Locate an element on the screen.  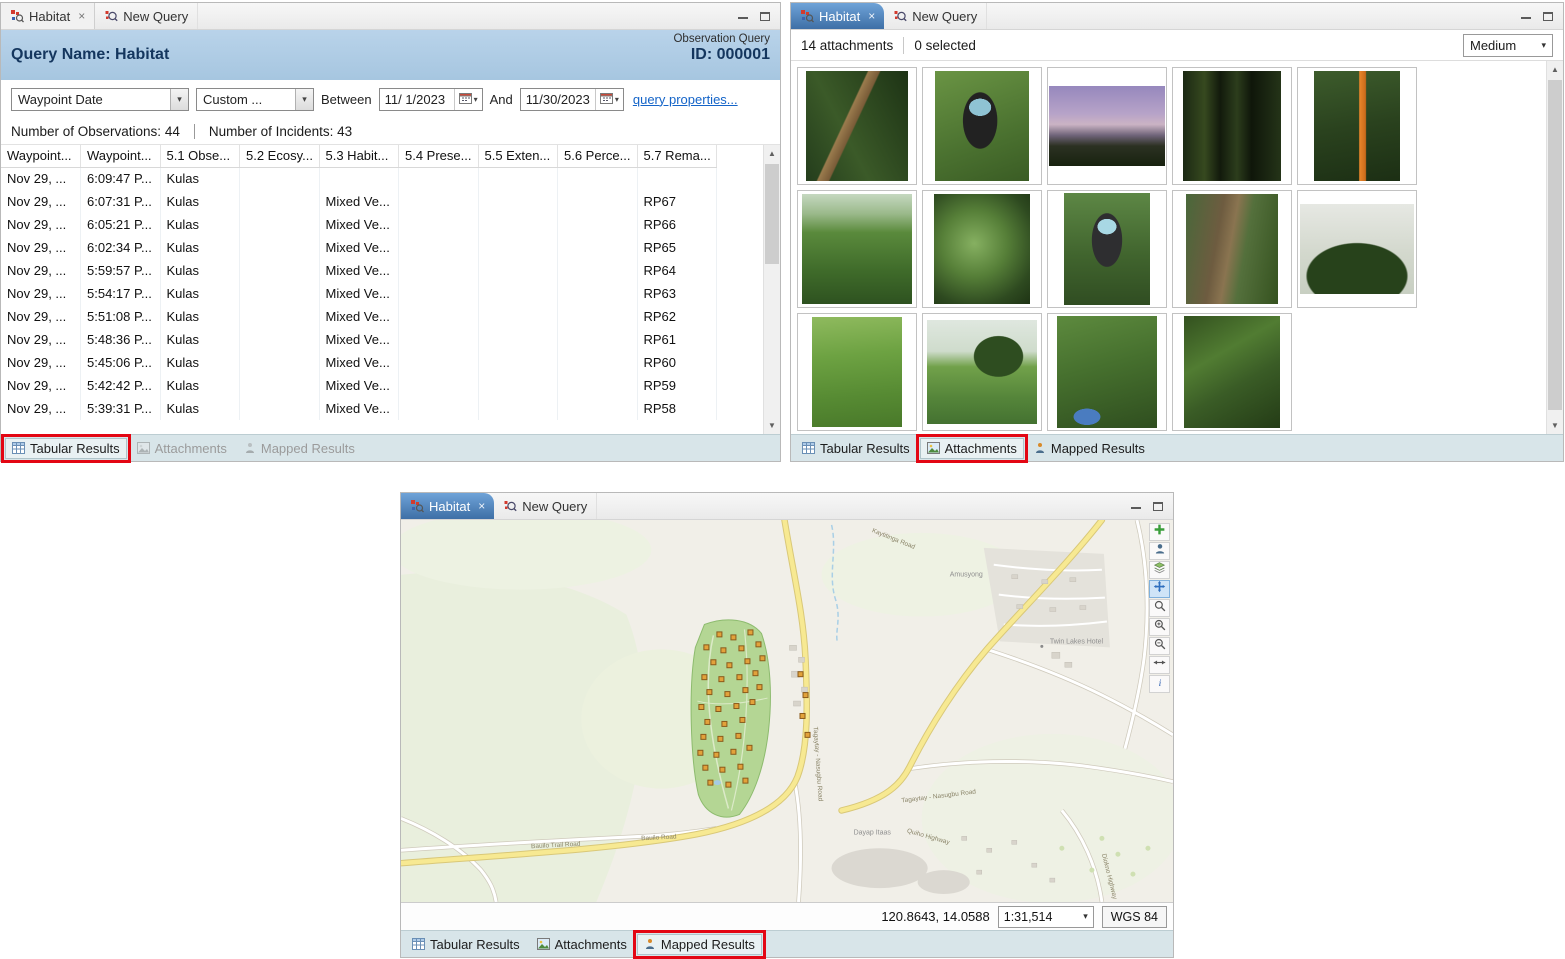
tab-habitat: Habitat × is located at coordinates (838, 16).